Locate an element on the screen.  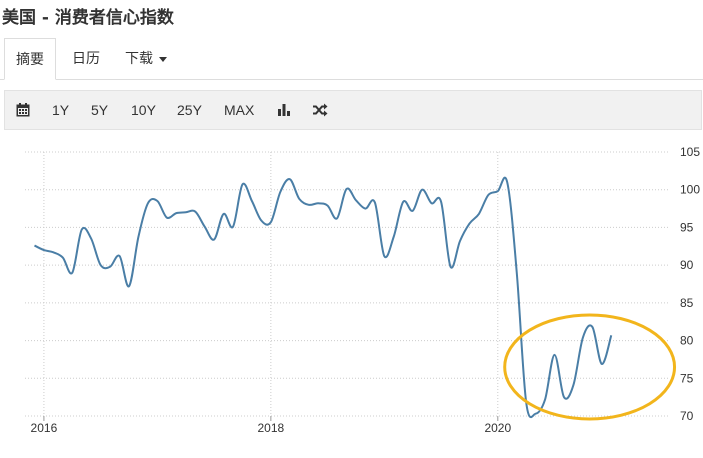
tab-summary-label: 摘要 is located at coordinates (30, 60).